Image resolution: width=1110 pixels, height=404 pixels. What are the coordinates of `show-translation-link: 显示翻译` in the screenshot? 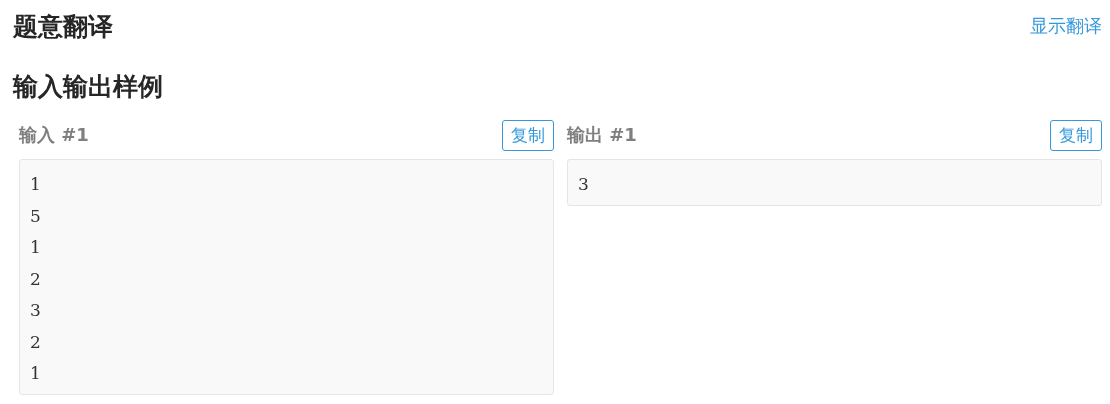 It's located at (1066, 26).